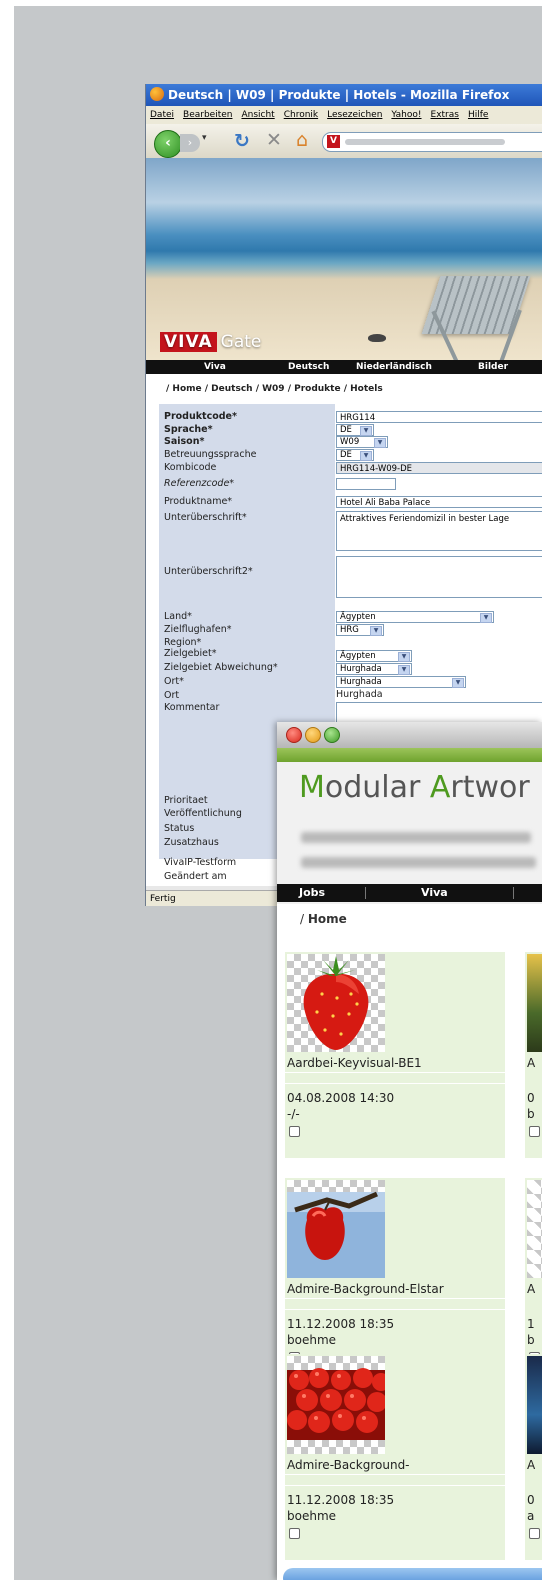  Describe the element at coordinates (242, 141) in the screenshot. I see `reload-icon: ↻` at that location.